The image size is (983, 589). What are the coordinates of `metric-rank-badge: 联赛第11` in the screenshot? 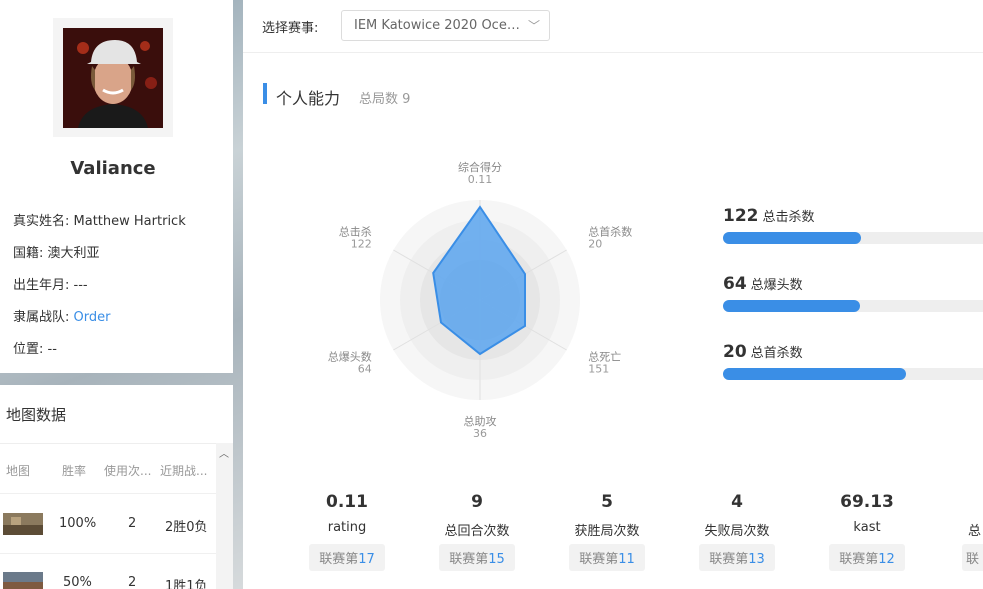 It's located at (607, 557).